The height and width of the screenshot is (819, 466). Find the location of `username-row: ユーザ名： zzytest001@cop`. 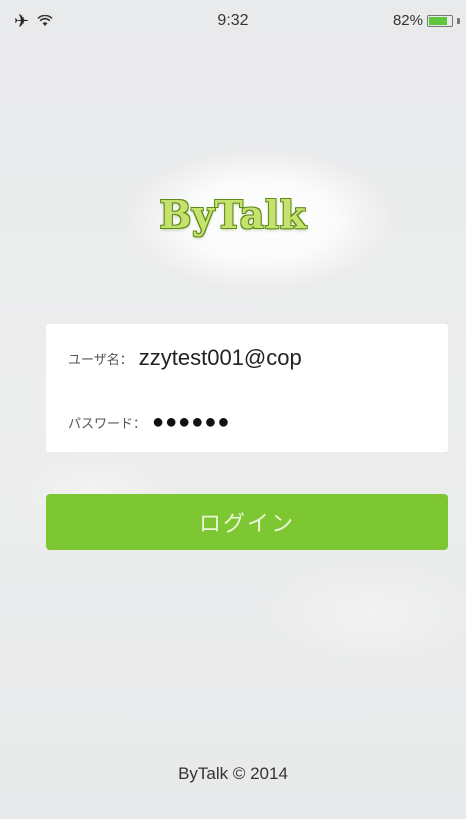

username-row: ユーザ名： zzytest001@cop is located at coordinates (247, 358).